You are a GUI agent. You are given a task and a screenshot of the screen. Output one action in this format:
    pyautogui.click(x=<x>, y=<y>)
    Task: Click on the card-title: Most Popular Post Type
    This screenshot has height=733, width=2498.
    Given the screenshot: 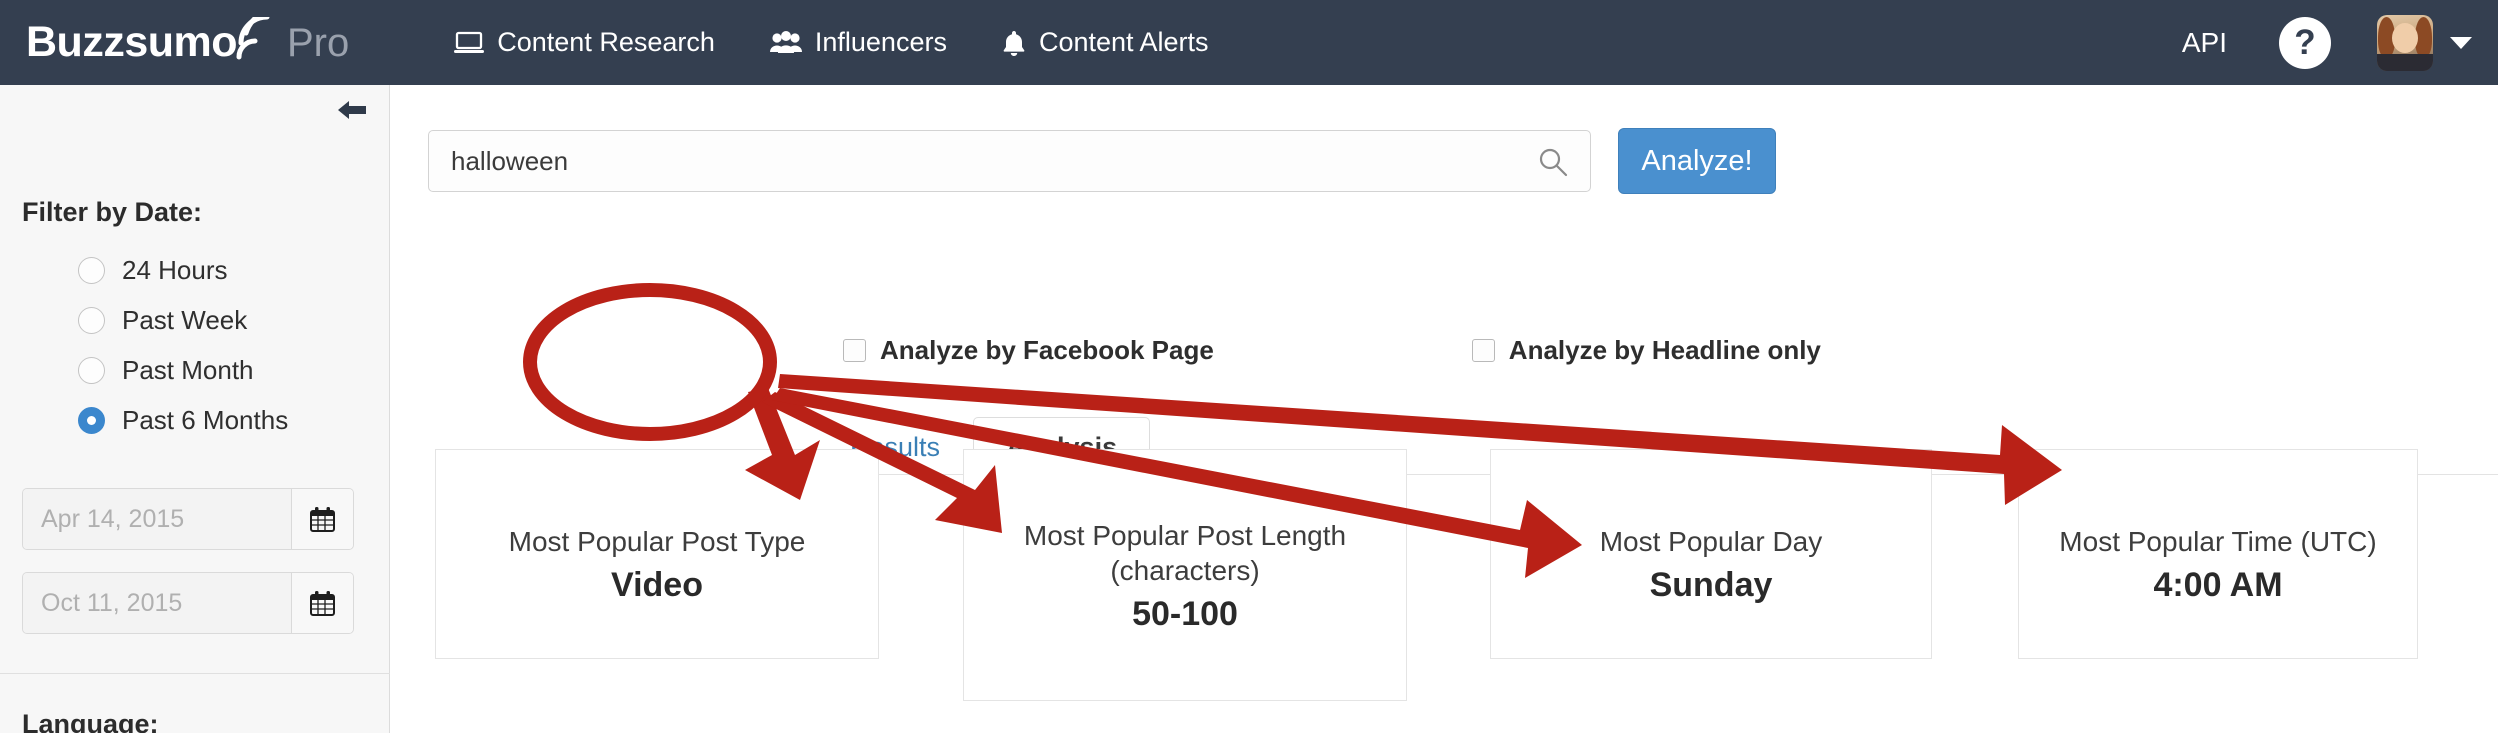 What is the action you would take?
    pyautogui.click(x=657, y=541)
    